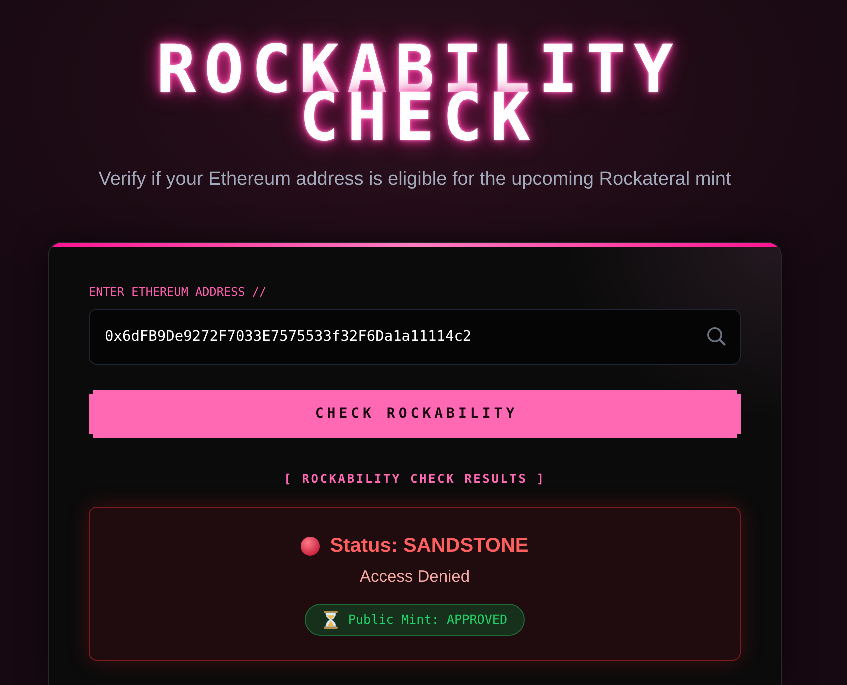  What do you see at coordinates (415, 337) in the screenshot?
I see `address-field: 0x6dFB9De9272F7033E7575533f32F6Da1a11114c2` at bounding box center [415, 337].